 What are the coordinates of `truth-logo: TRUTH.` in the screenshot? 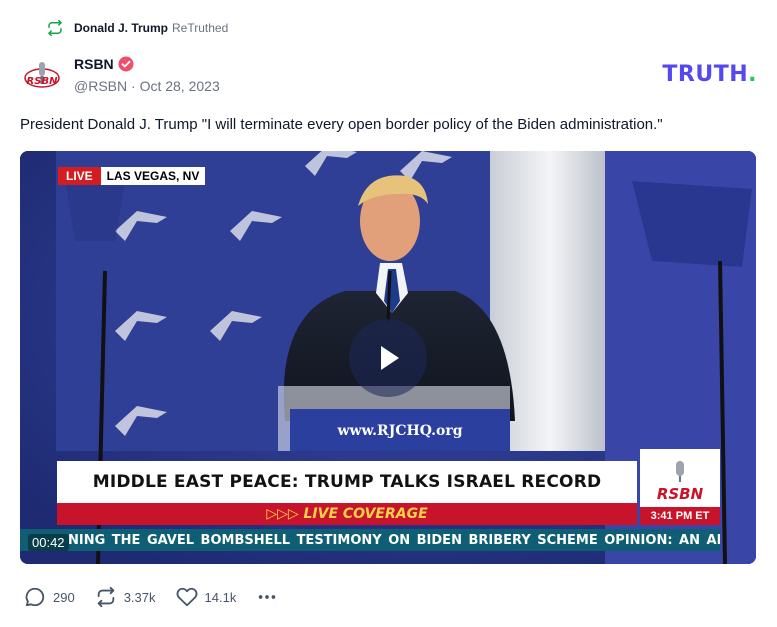 It's located at (709, 74).